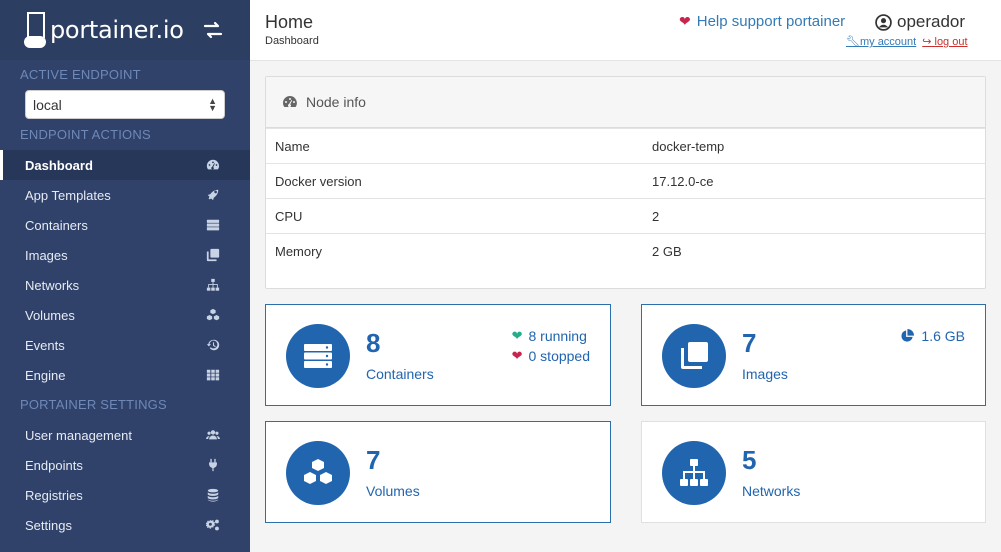 The image size is (1001, 552). I want to click on endpoint-select-value: local, so click(47, 104).